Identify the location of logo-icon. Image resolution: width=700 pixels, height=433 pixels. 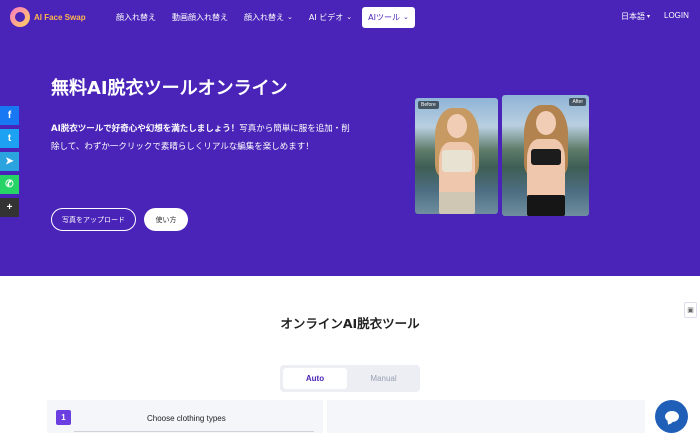
(20, 17).